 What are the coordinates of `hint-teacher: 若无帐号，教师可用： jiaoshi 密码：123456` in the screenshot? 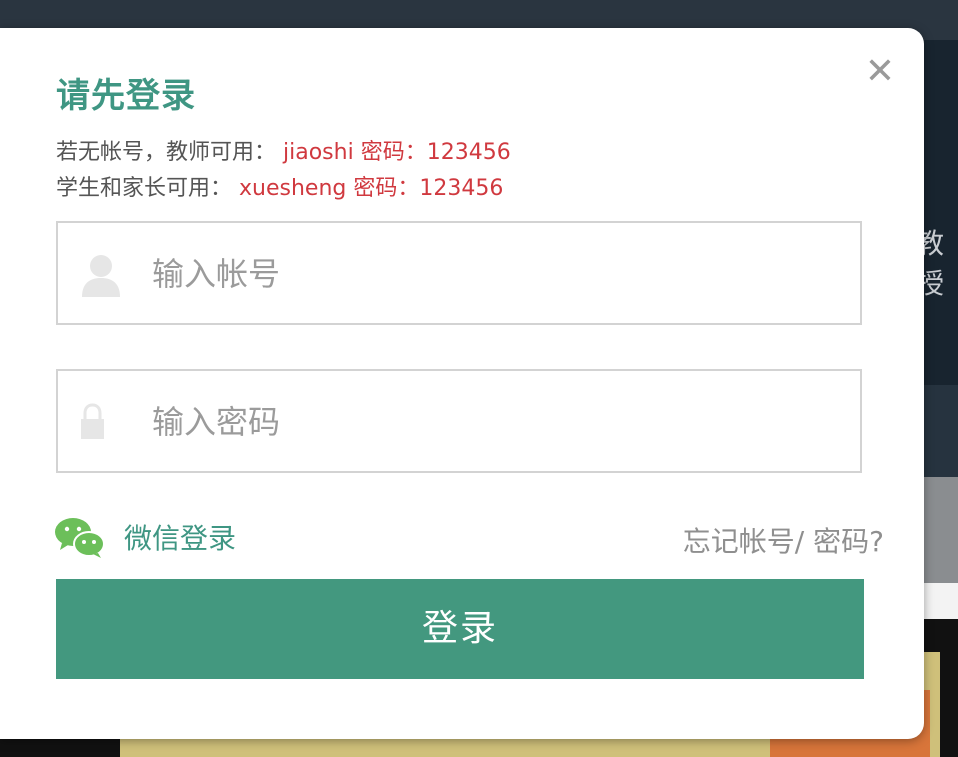 It's located at (283, 150).